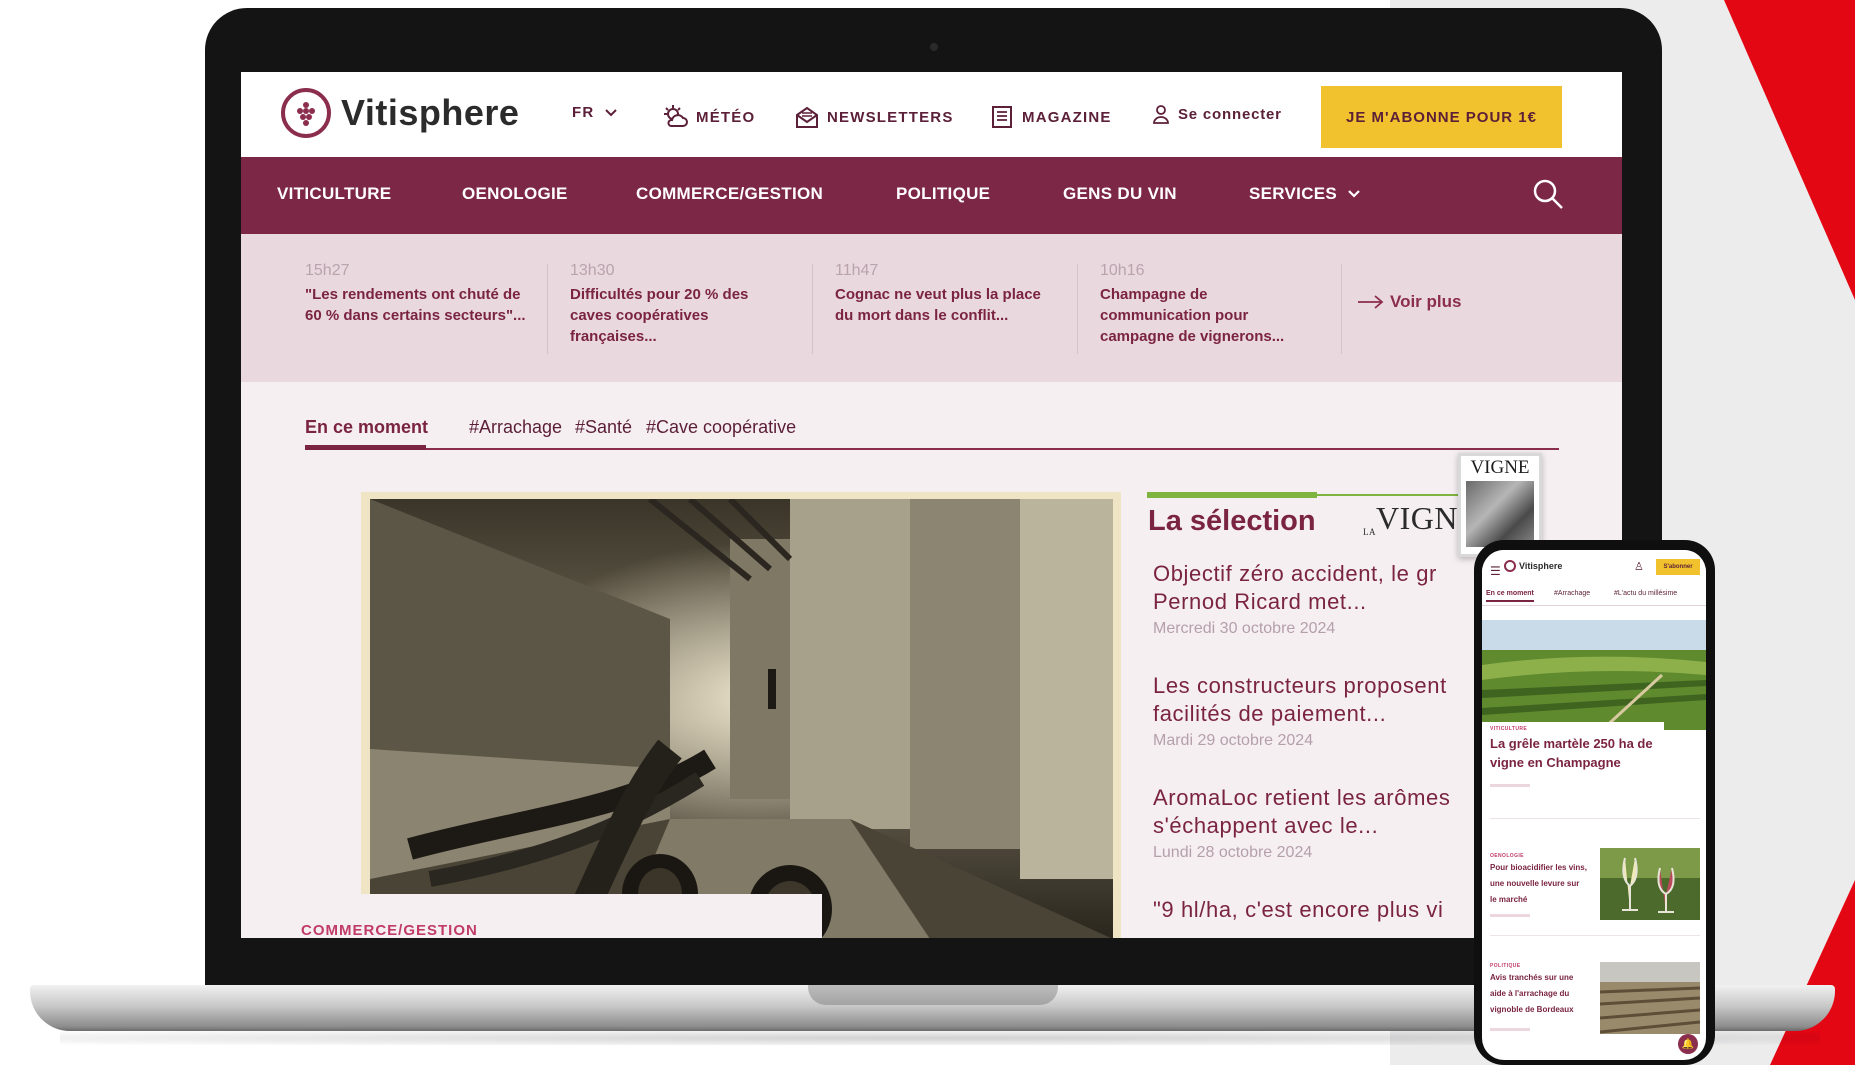 The width and height of the screenshot is (1855, 1065). Describe the element at coordinates (583, 112) in the screenshot. I see `language-label: FR` at that location.